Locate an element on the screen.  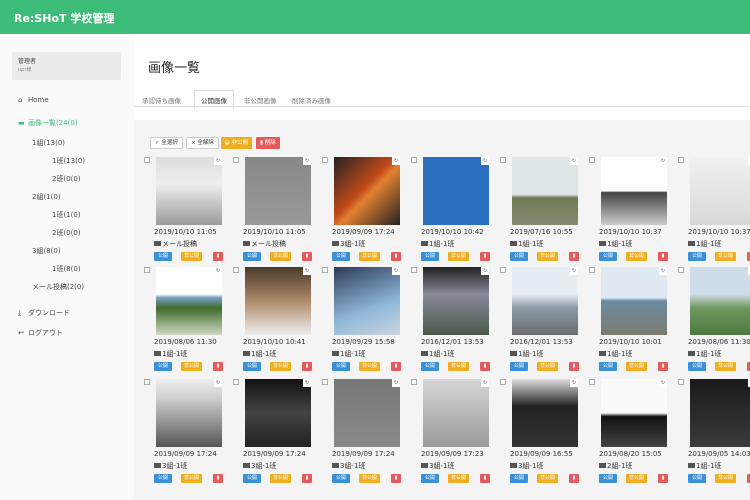
sidebar-item-class-1-group-1: 1班(13(0) is located at coordinates (68, 161).